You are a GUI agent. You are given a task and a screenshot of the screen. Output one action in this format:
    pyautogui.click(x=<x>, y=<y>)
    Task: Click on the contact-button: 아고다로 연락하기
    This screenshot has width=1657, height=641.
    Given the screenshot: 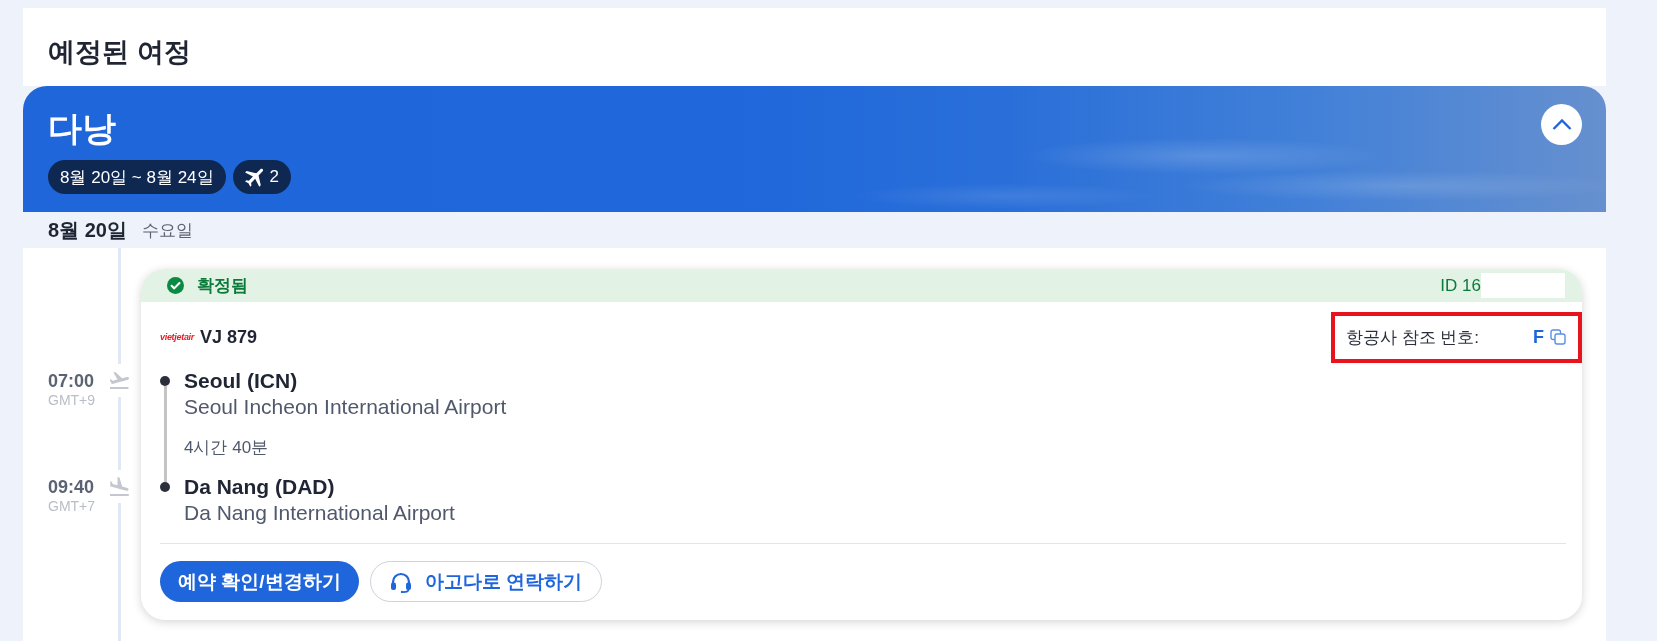 What is the action you would take?
    pyautogui.click(x=485, y=581)
    